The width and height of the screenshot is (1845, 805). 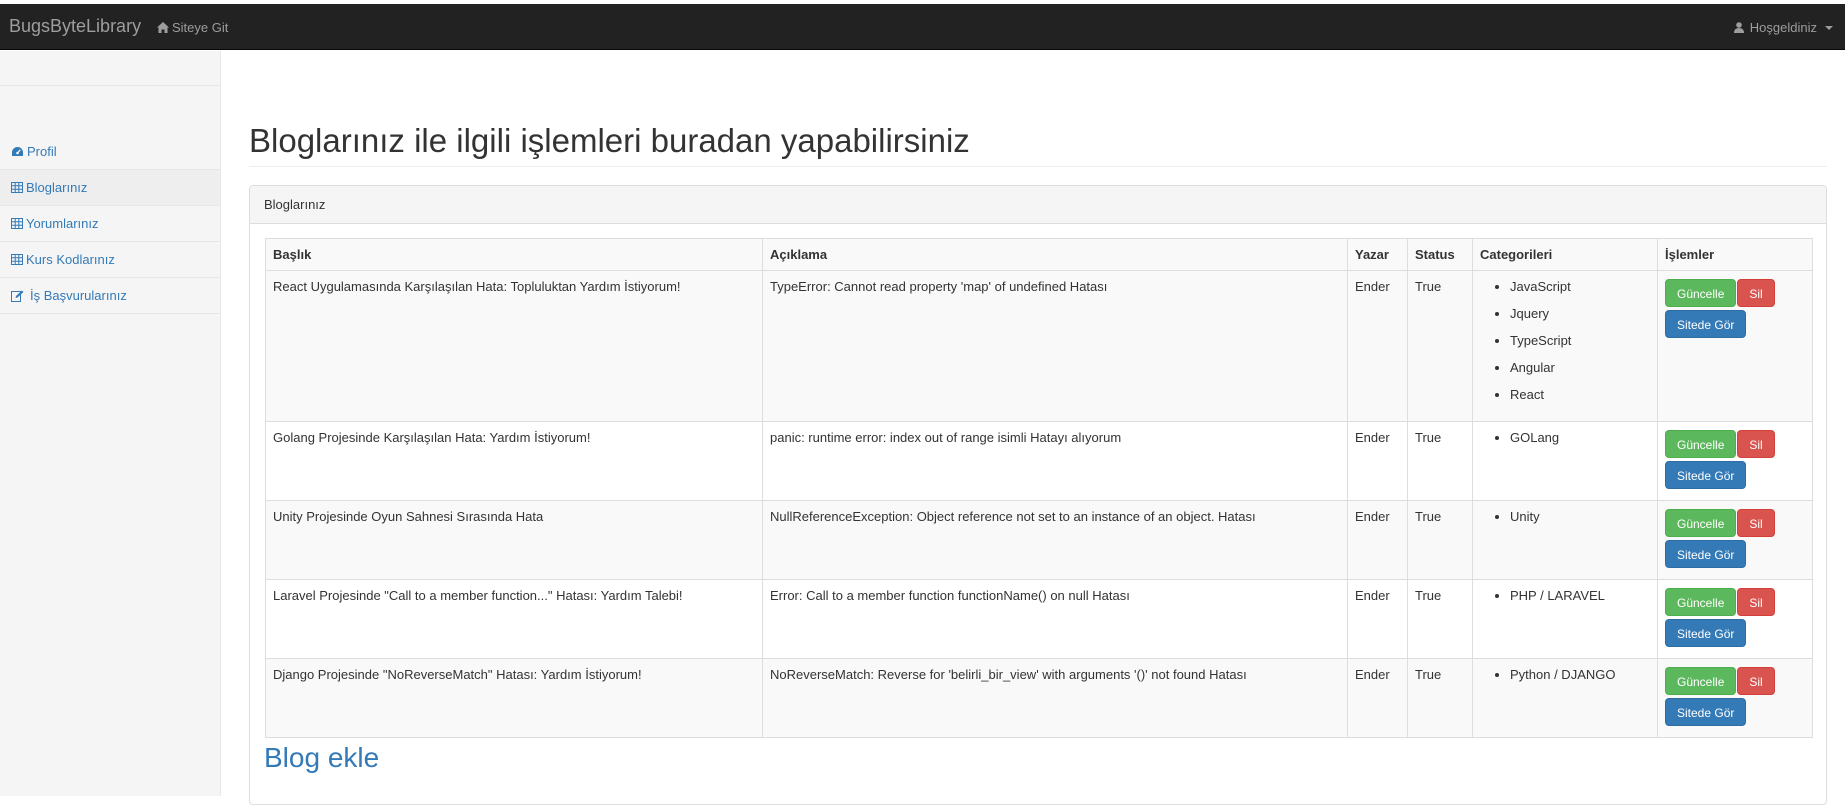 What do you see at coordinates (922, 27) in the screenshot?
I see `top-navbar: BugsByteLibrary Siteye Git Hoşgeldiniz` at bounding box center [922, 27].